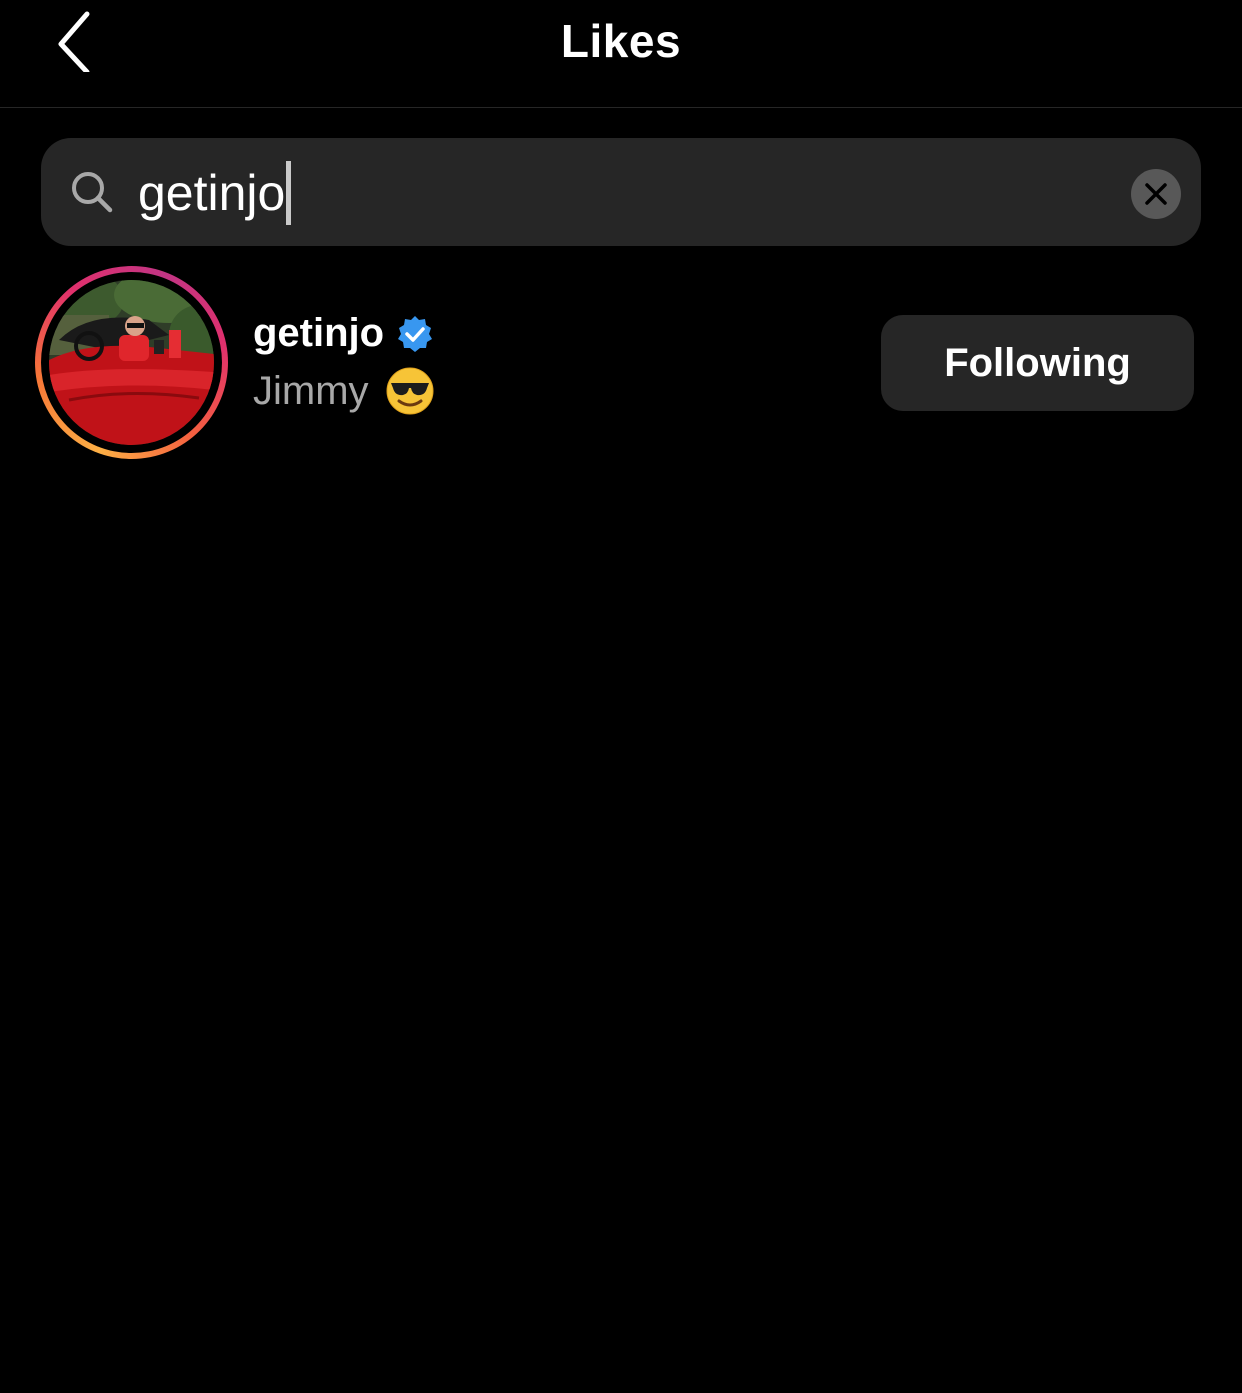  I want to click on username-line: getinjo, so click(344, 333).